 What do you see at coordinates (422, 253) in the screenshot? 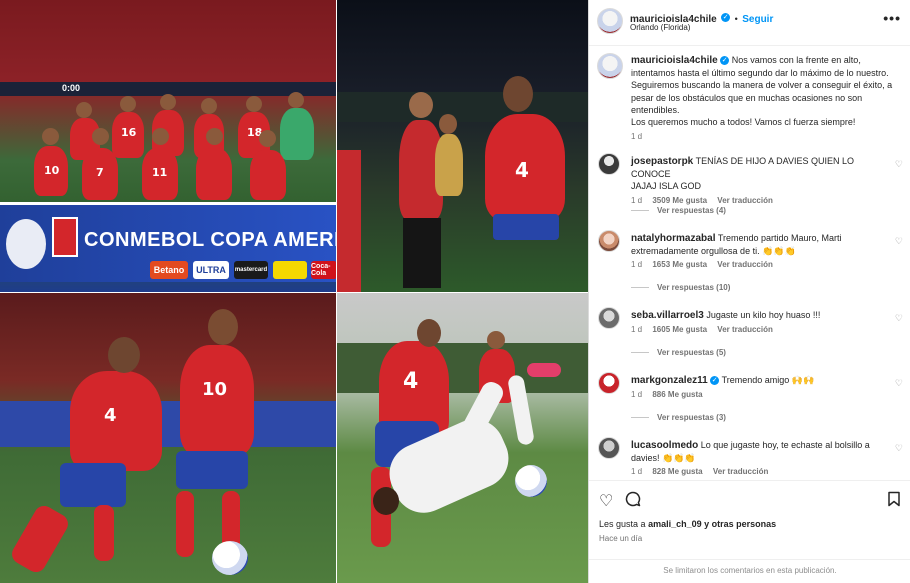
I see `staff-legs` at bounding box center [422, 253].